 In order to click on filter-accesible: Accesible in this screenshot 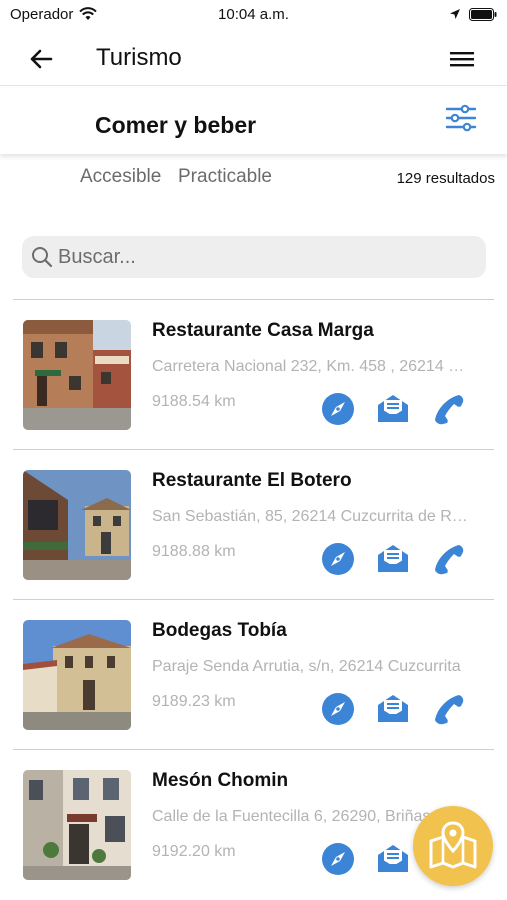, I will do `click(120, 177)`.